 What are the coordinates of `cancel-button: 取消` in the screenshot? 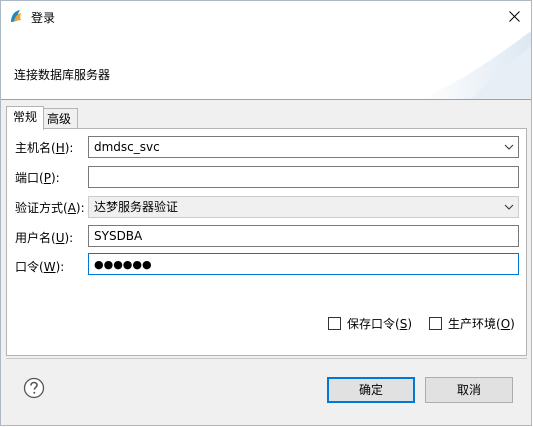 It's located at (469, 390).